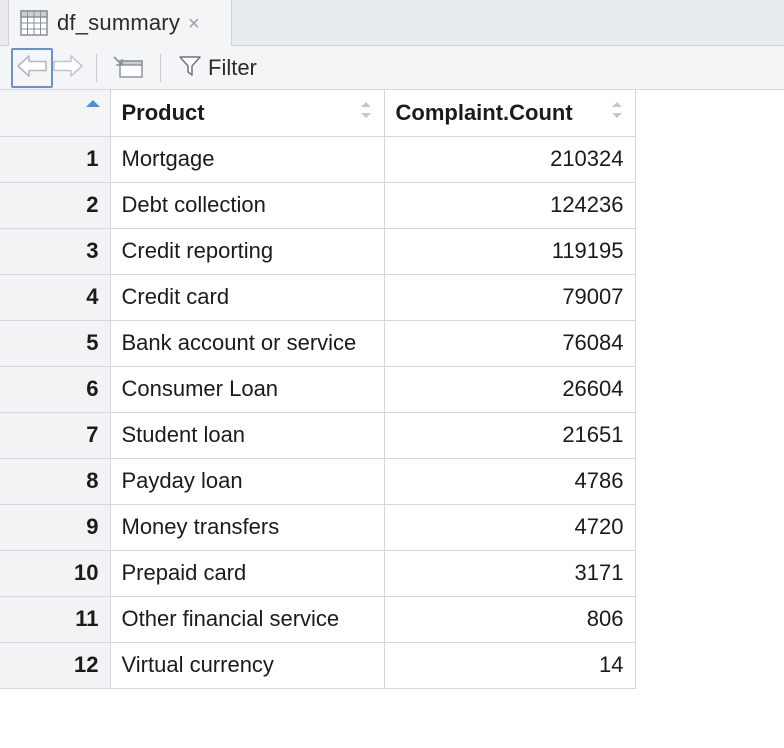 The height and width of the screenshot is (748, 784). I want to click on tab-df-summary: df_summary ×, so click(120, 23).